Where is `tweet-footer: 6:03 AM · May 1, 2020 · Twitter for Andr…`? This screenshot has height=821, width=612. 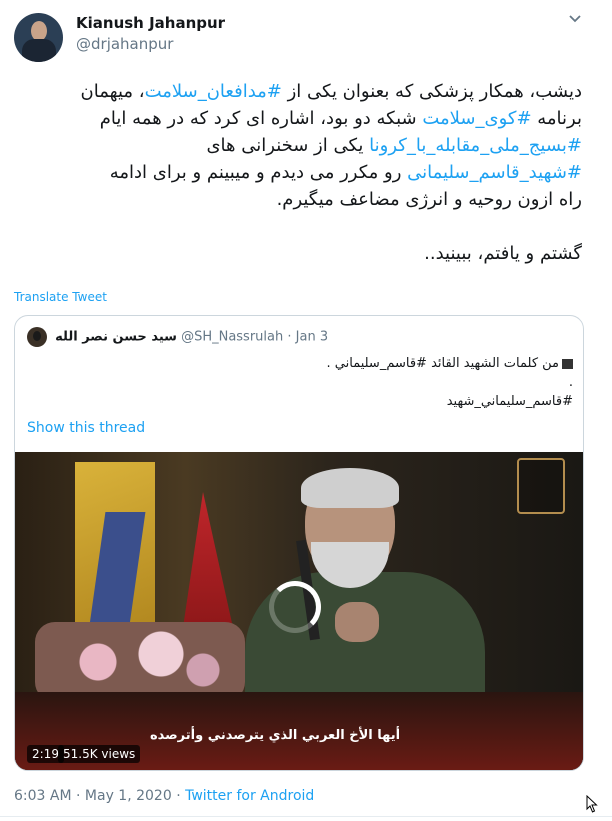 tweet-footer: 6:03 AM · May 1, 2020 · Twitter for Andr… is located at coordinates (164, 796).